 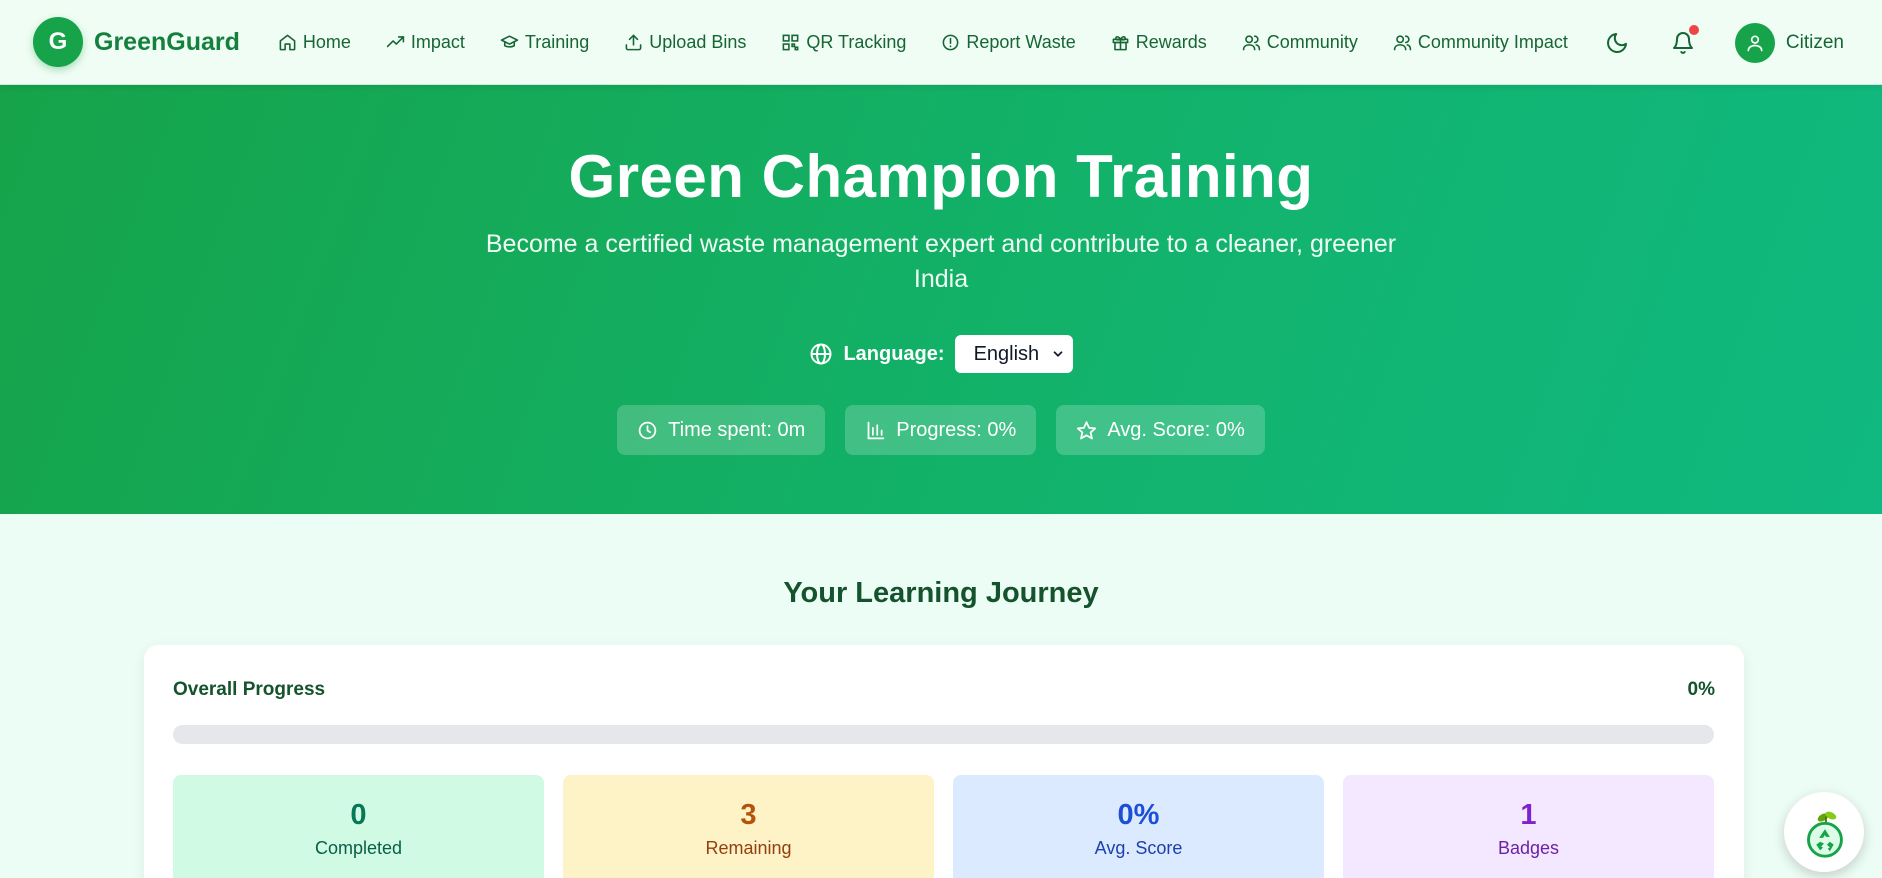 I want to click on moon-icon, so click(x=1617, y=42).